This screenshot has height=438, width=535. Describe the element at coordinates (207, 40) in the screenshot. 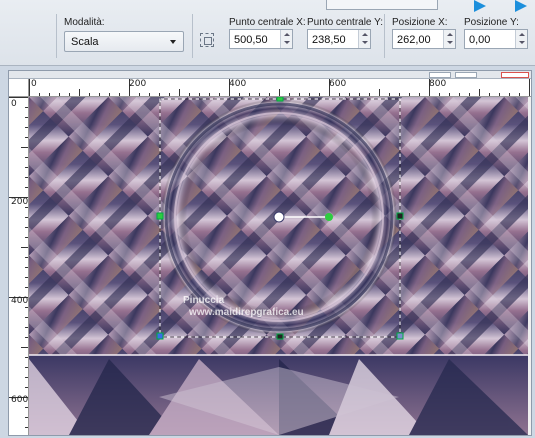

I see `anchor-icon` at that location.